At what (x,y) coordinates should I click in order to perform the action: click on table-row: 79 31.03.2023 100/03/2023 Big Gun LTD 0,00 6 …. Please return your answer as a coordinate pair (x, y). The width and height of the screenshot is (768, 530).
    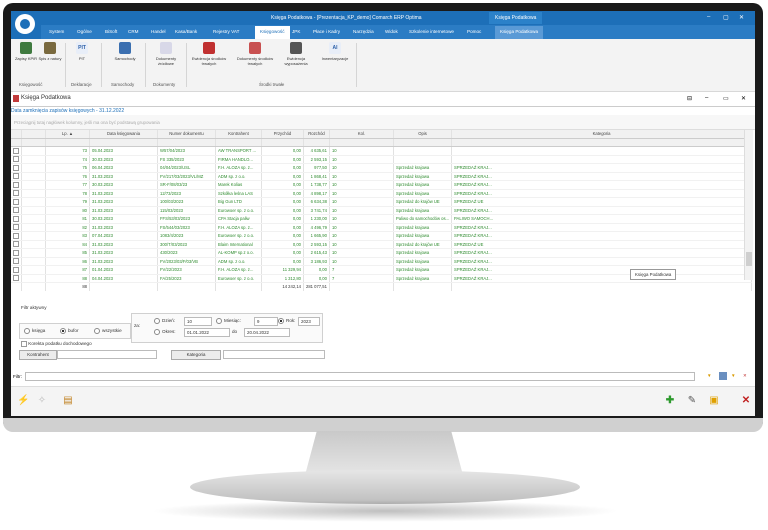
    Looking at the image, I should click on (382, 202).